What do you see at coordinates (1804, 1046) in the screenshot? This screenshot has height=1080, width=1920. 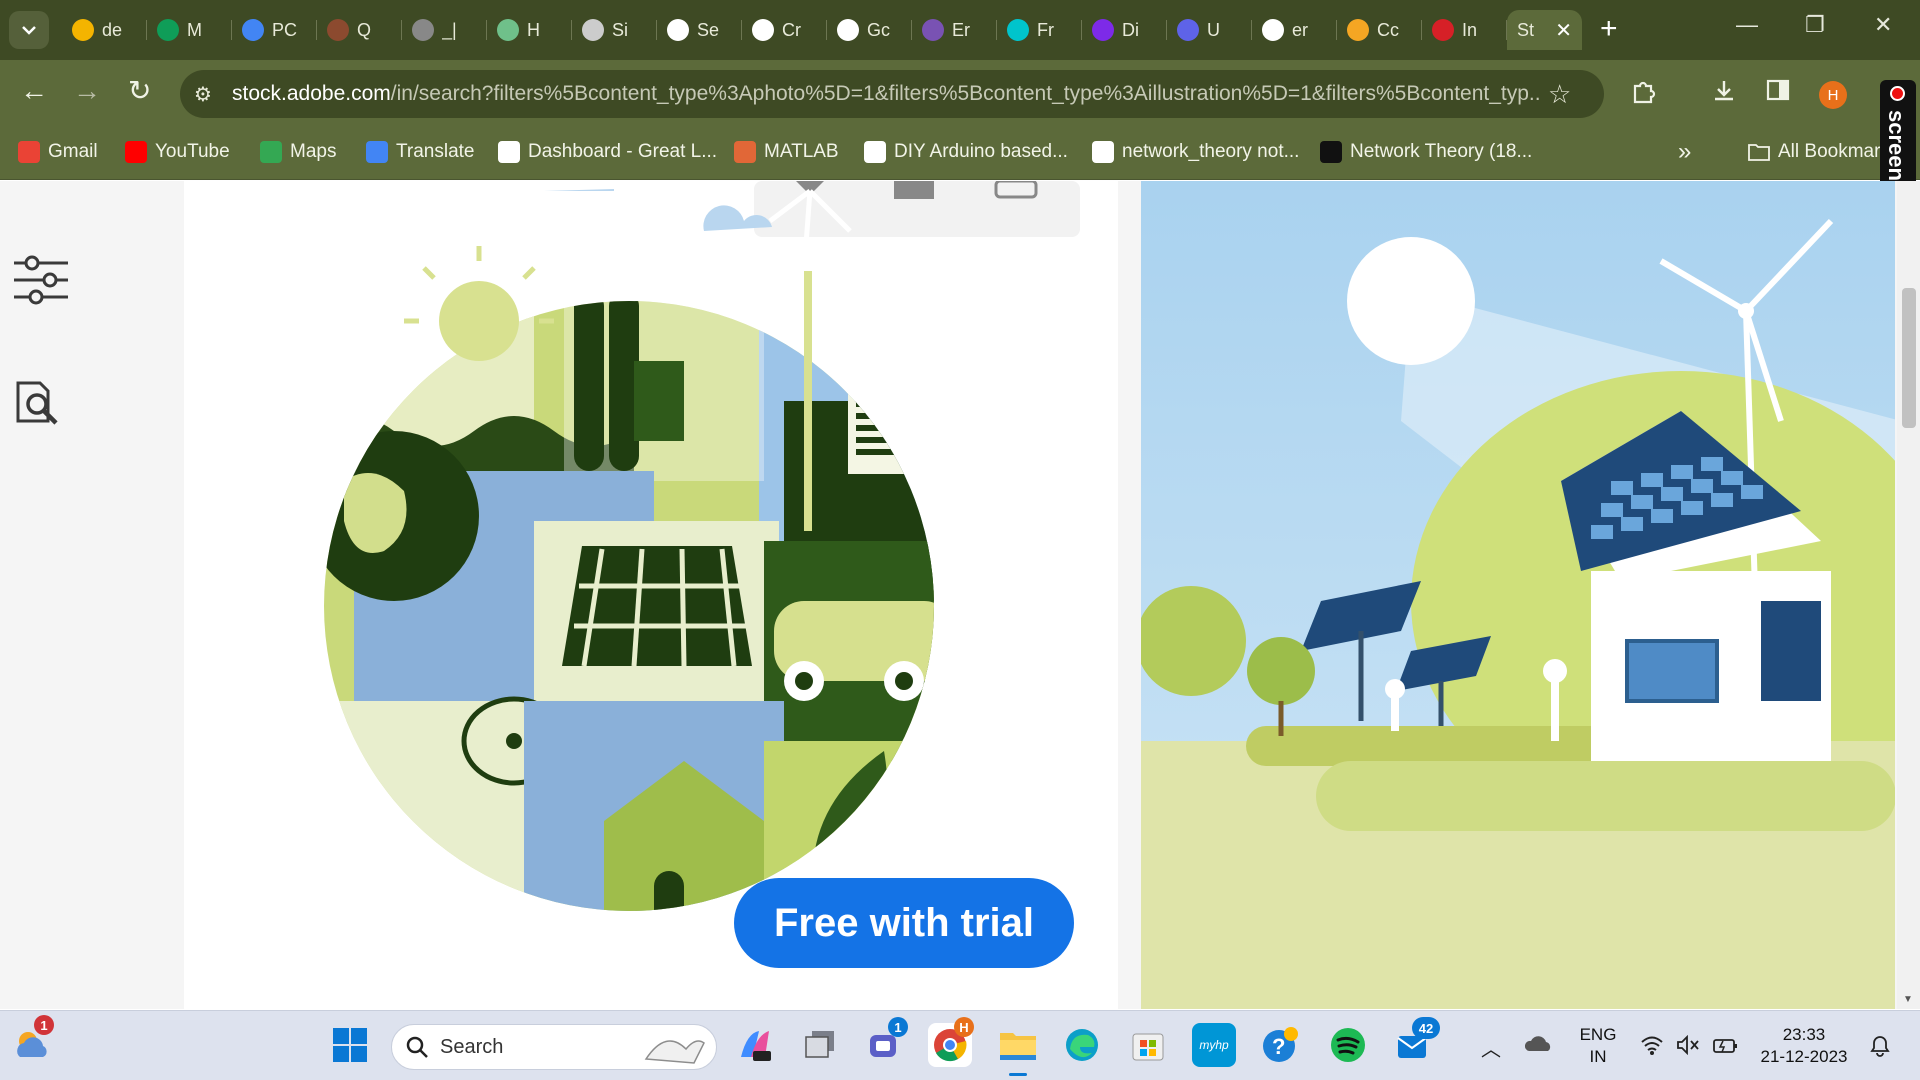 I see `clock: 23:33 21-12-2023` at bounding box center [1804, 1046].